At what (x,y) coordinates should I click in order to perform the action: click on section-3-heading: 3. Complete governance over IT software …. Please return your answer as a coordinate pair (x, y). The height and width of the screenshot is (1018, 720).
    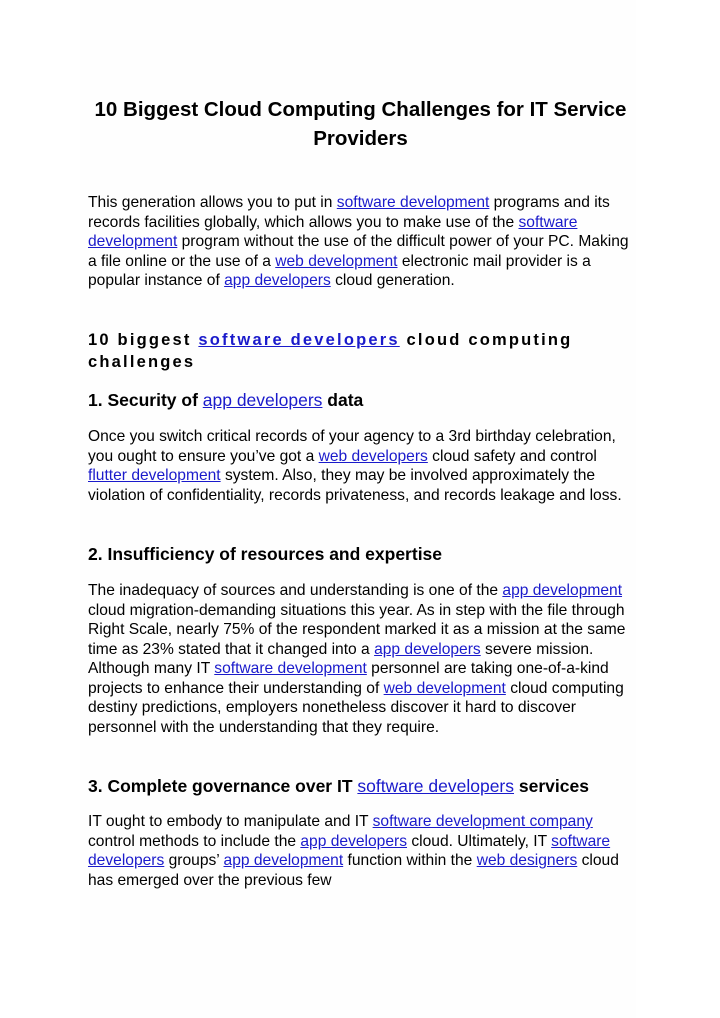
    Looking at the image, I should click on (363, 786).